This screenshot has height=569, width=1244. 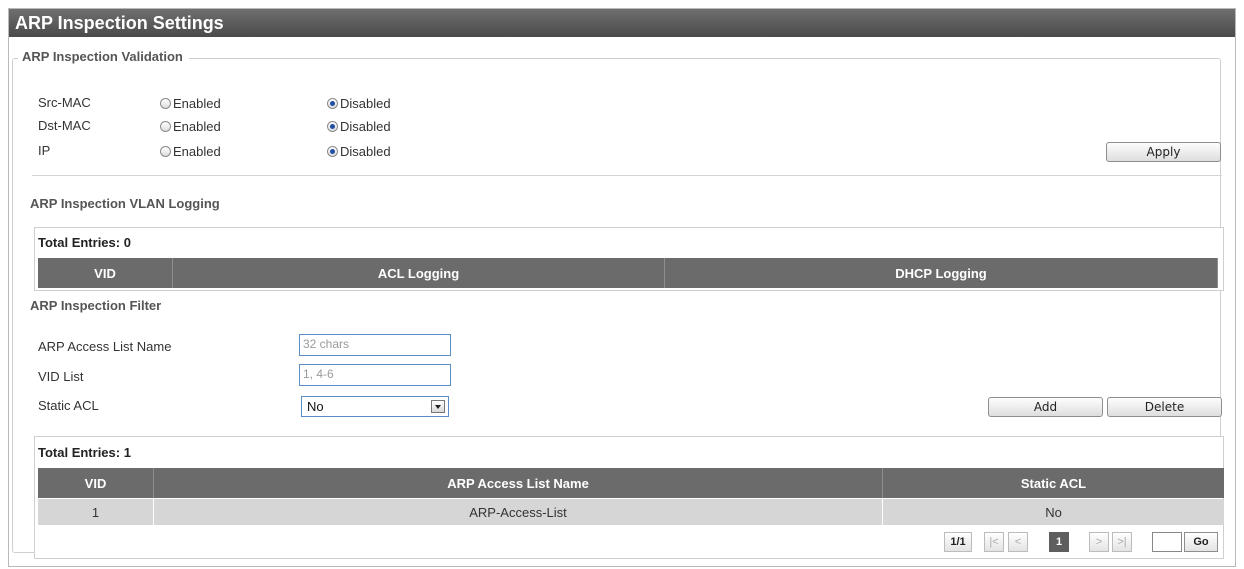 I want to click on cell-vid: 1, so click(x=96, y=512).